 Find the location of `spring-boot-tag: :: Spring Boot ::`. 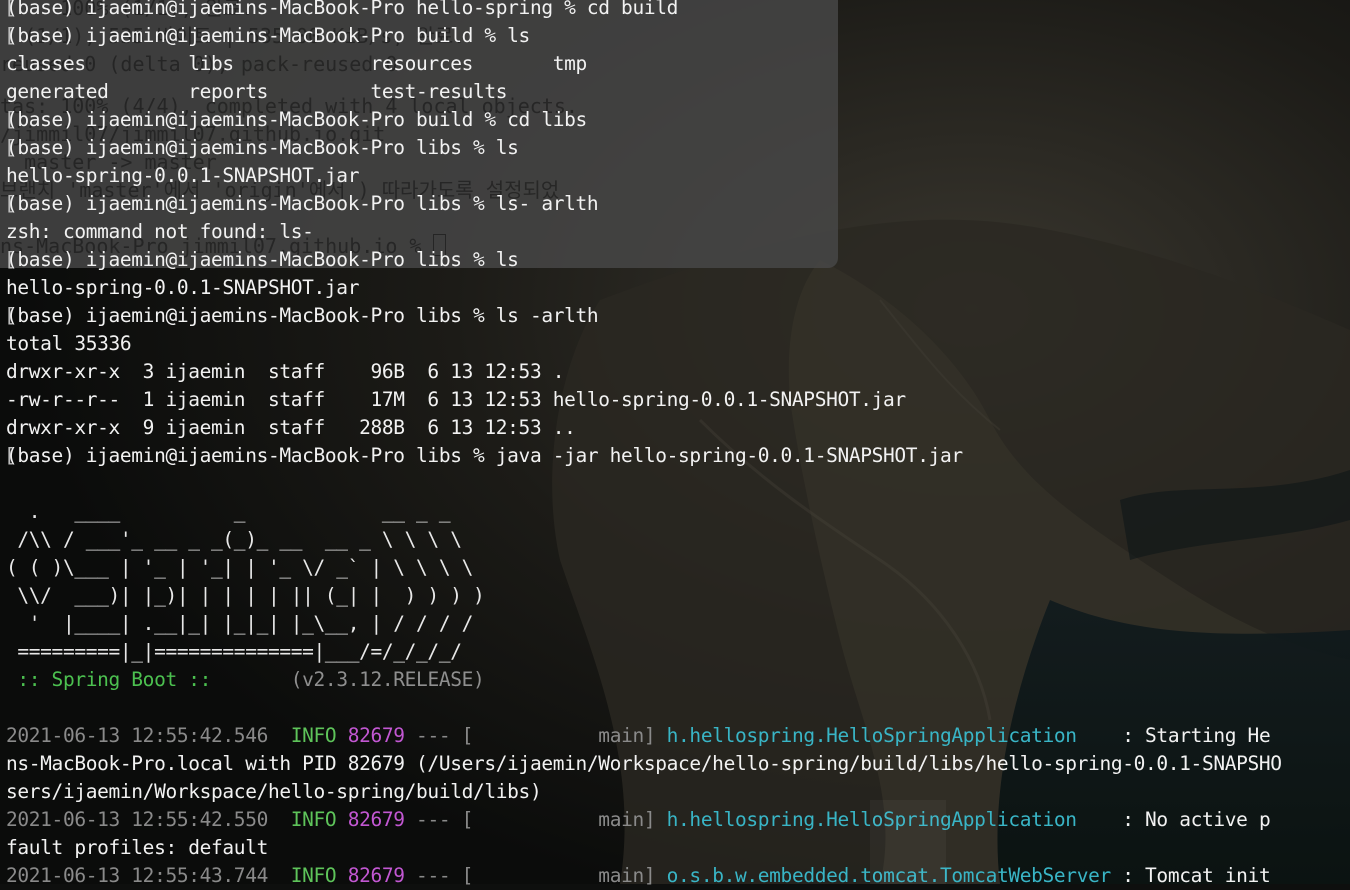

spring-boot-tag: :: Spring Boot :: is located at coordinates (114, 679).